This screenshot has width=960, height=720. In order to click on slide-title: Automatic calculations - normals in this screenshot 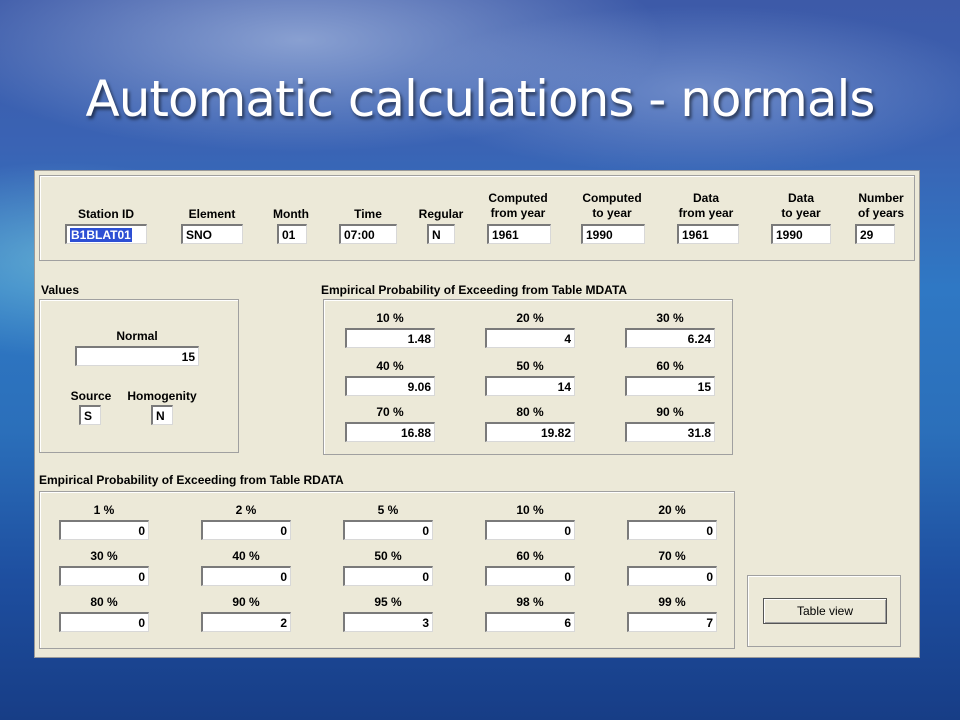, I will do `click(480, 99)`.